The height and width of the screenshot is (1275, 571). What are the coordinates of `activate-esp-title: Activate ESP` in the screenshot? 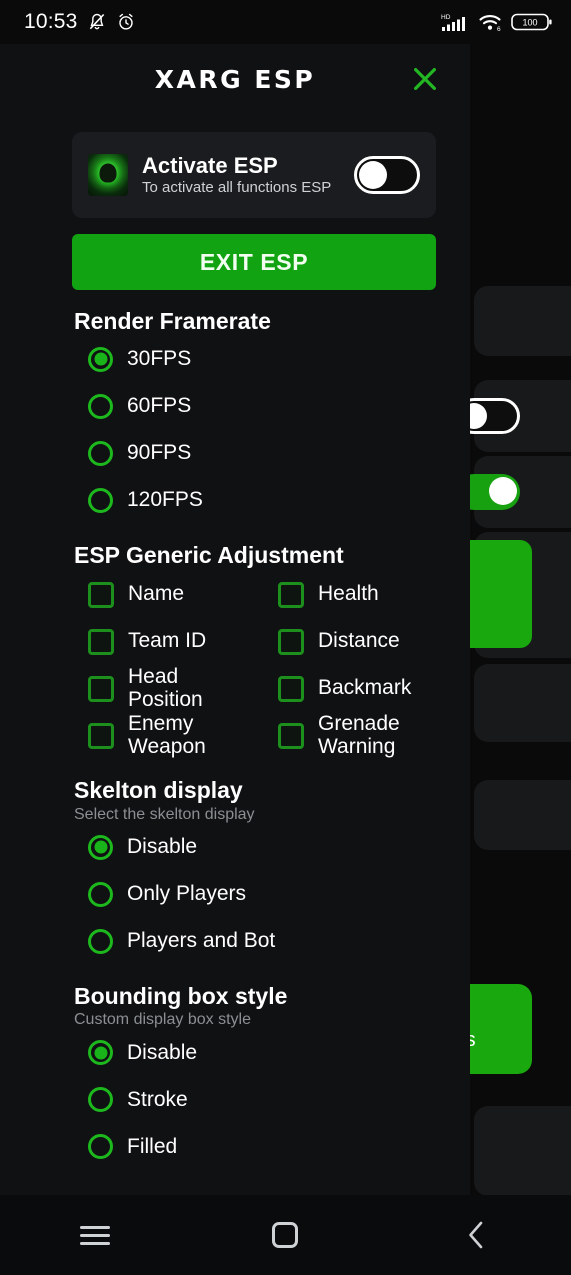 It's located at (210, 165).